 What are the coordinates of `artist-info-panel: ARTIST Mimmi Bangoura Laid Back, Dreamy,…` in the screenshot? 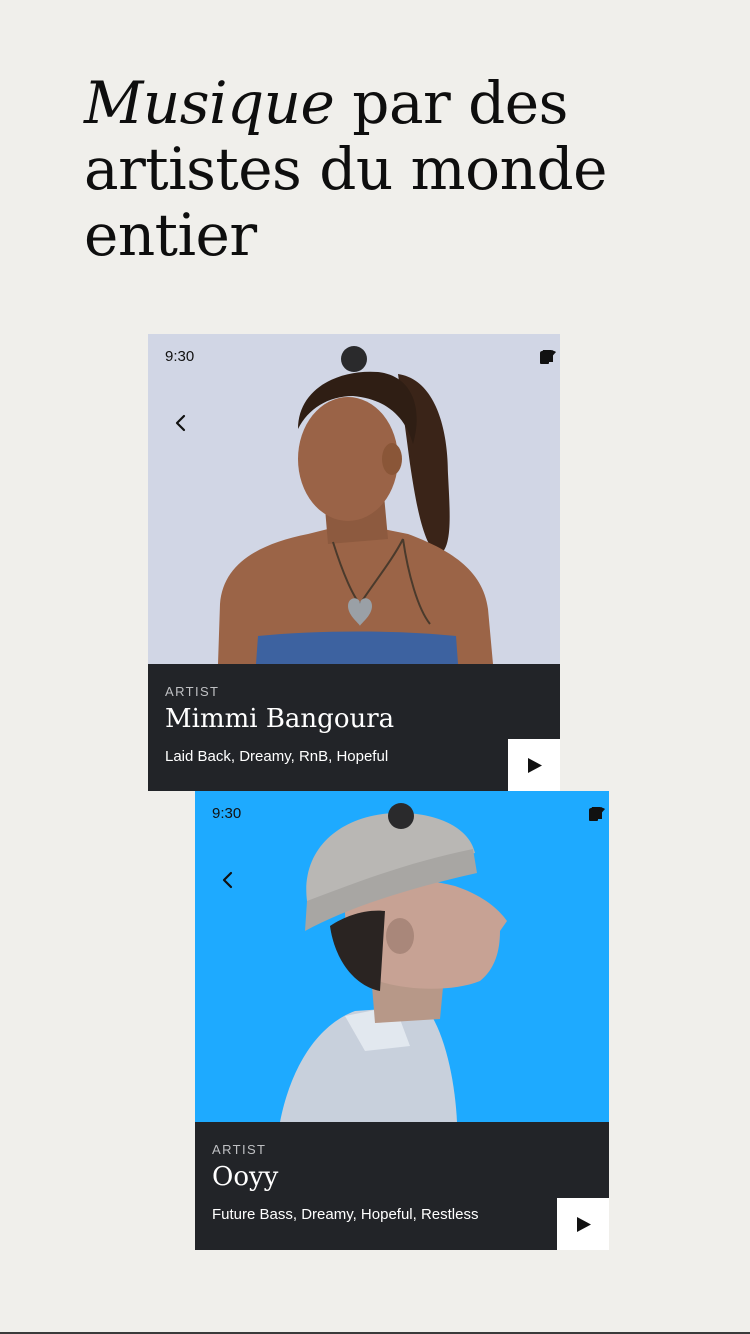 It's located at (354, 727).